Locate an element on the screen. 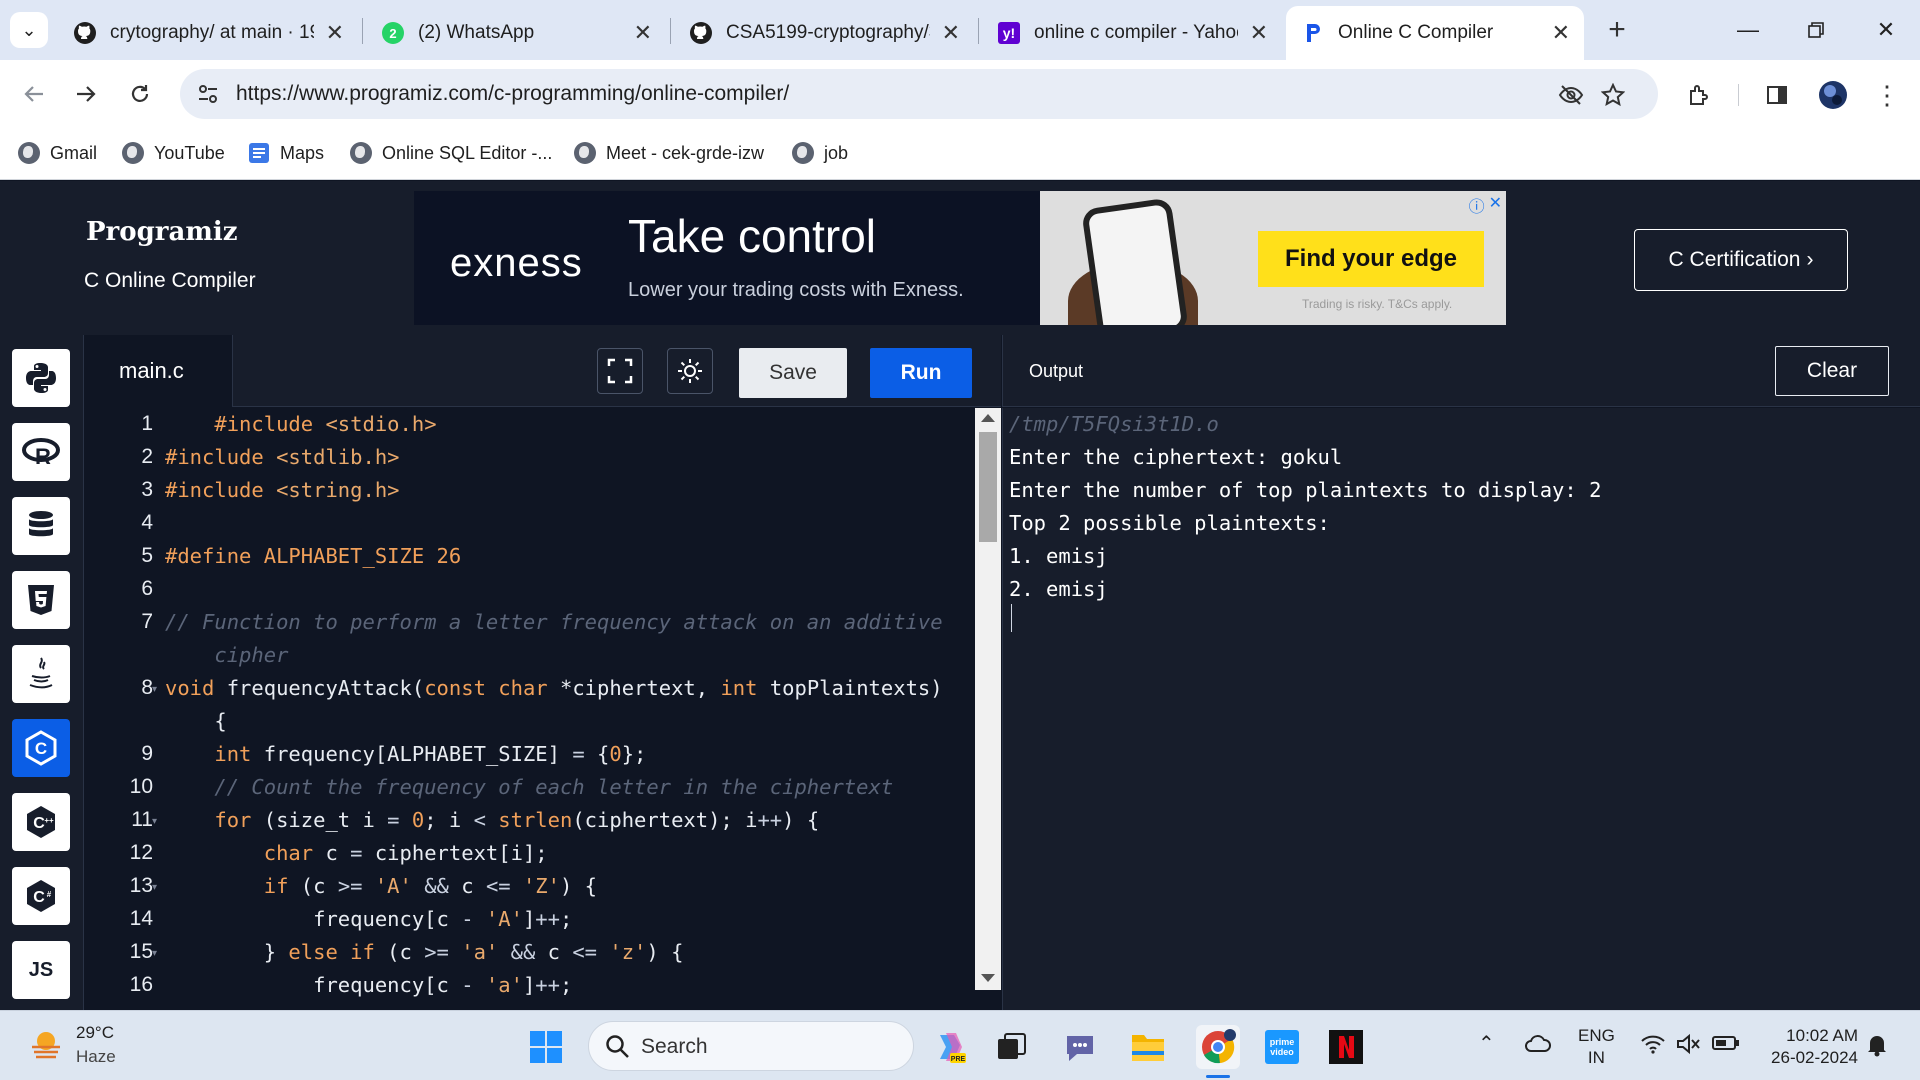 This screenshot has height=1080, width=1920. r-language-icon: R is located at coordinates (41, 452).